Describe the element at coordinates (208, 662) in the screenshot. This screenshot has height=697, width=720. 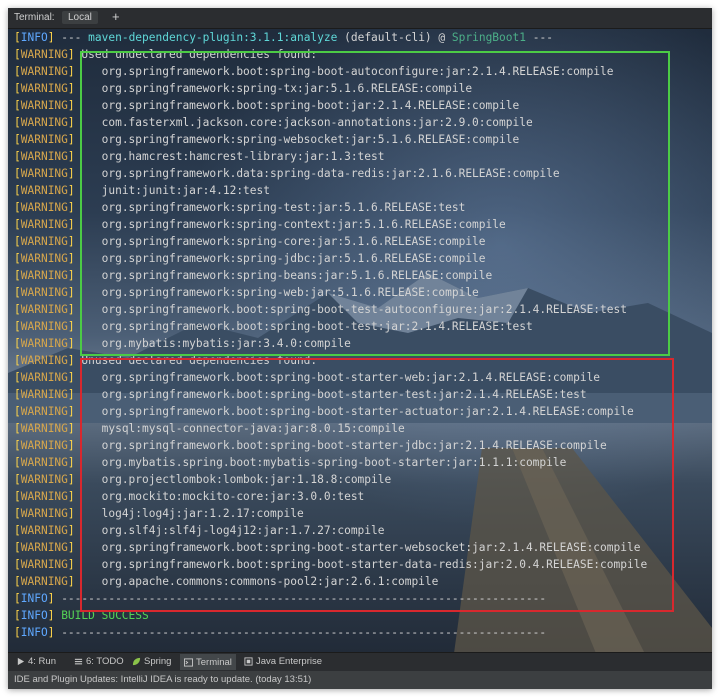
I see `terminal-tool-button: Terminal` at that location.